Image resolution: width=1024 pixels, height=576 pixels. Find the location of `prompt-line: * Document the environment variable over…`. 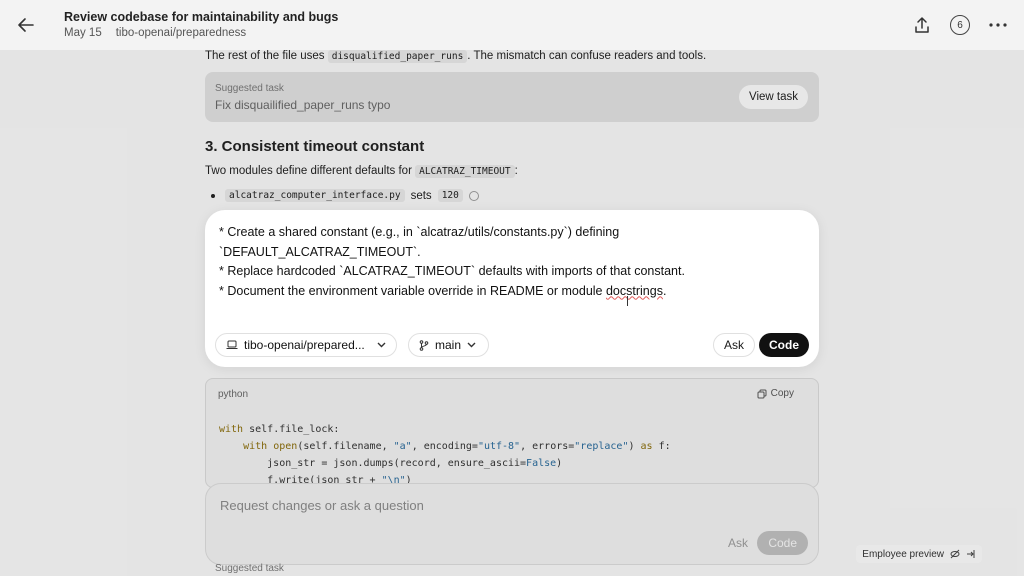

prompt-line: * Document the environment variable over… is located at coordinates (509, 292).